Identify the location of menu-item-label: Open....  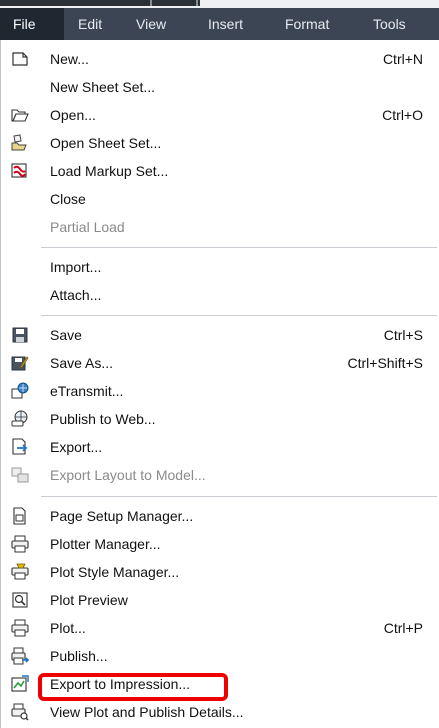
(73, 115).